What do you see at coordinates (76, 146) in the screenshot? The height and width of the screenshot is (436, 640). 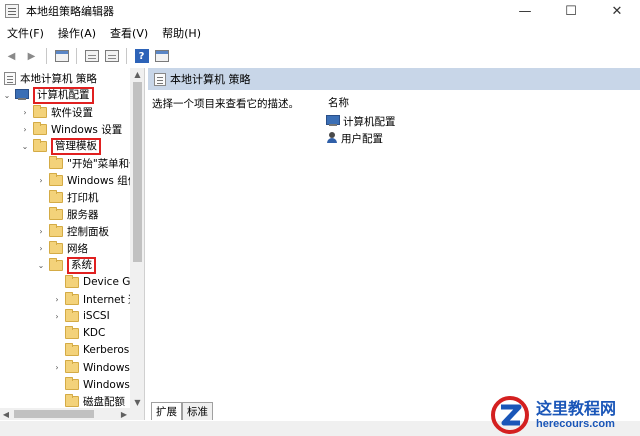 I see `tree-label: 管理模板` at bounding box center [76, 146].